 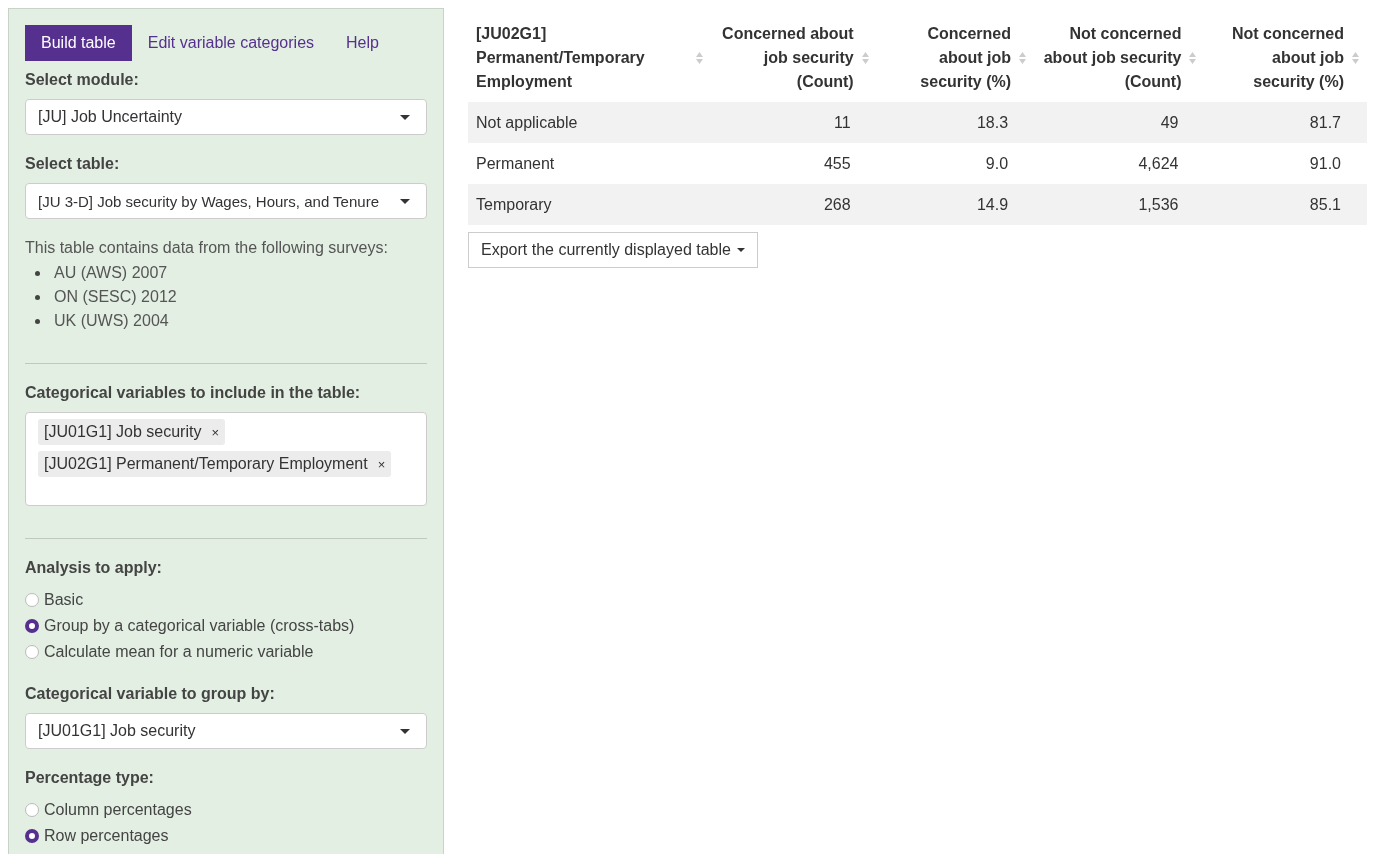 I want to click on survey-item: UK (UWS) 2004, so click(x=111, y=321).